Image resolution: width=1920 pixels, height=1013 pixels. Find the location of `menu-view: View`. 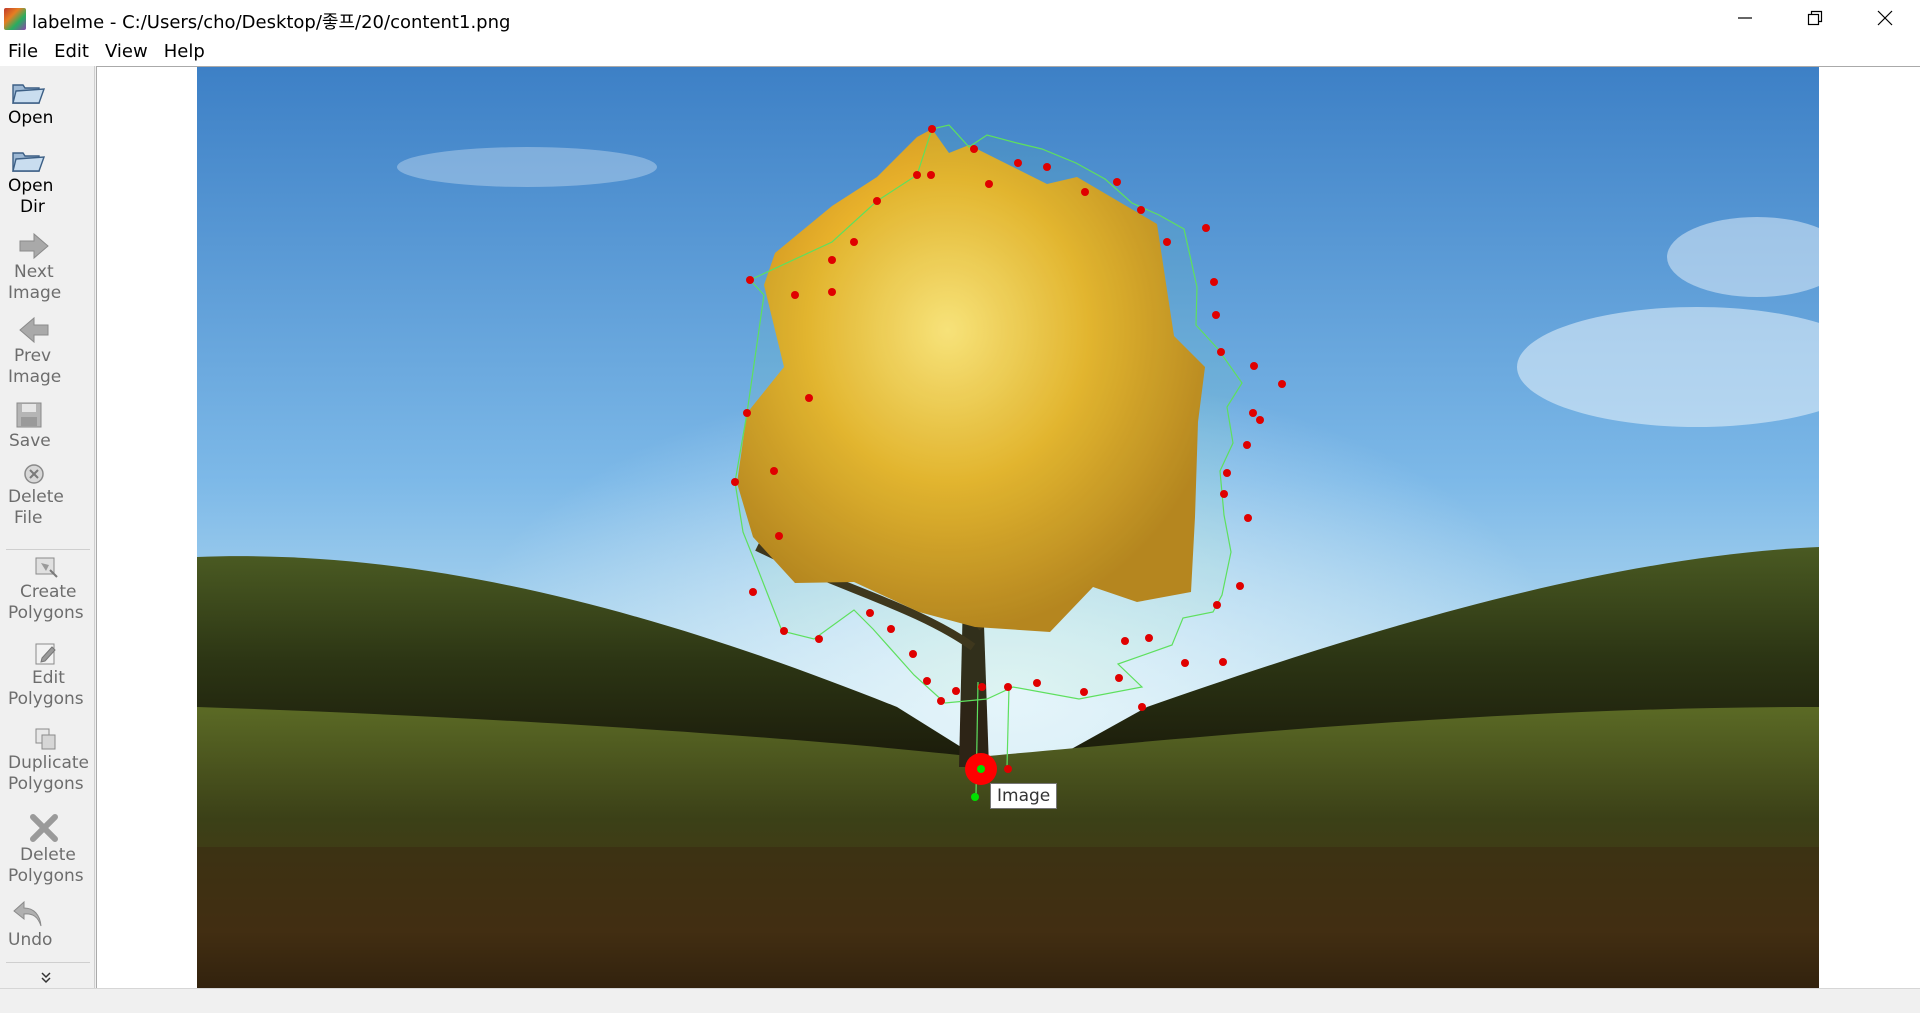

menu-view: View is located at coordinates (126, 52).